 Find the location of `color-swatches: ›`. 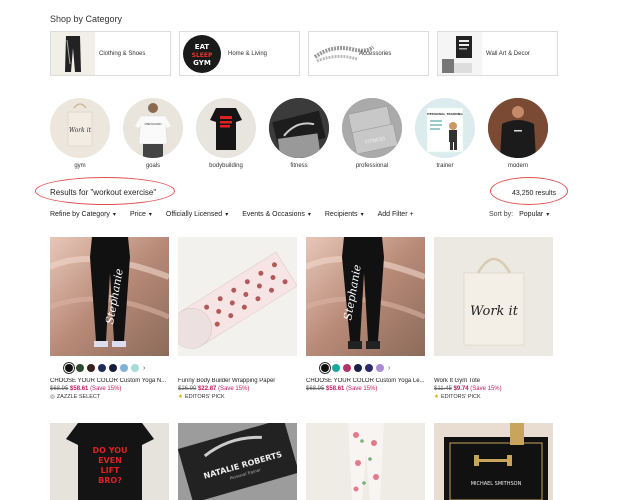

color-swatches: › is located at coordinates (365, 368).